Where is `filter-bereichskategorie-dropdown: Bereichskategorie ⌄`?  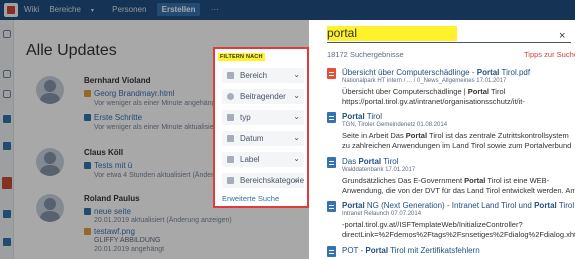 filter-bereichskategorie-dropdown: Bereichskategorie ⌄ is located at coordinates (263, 180).